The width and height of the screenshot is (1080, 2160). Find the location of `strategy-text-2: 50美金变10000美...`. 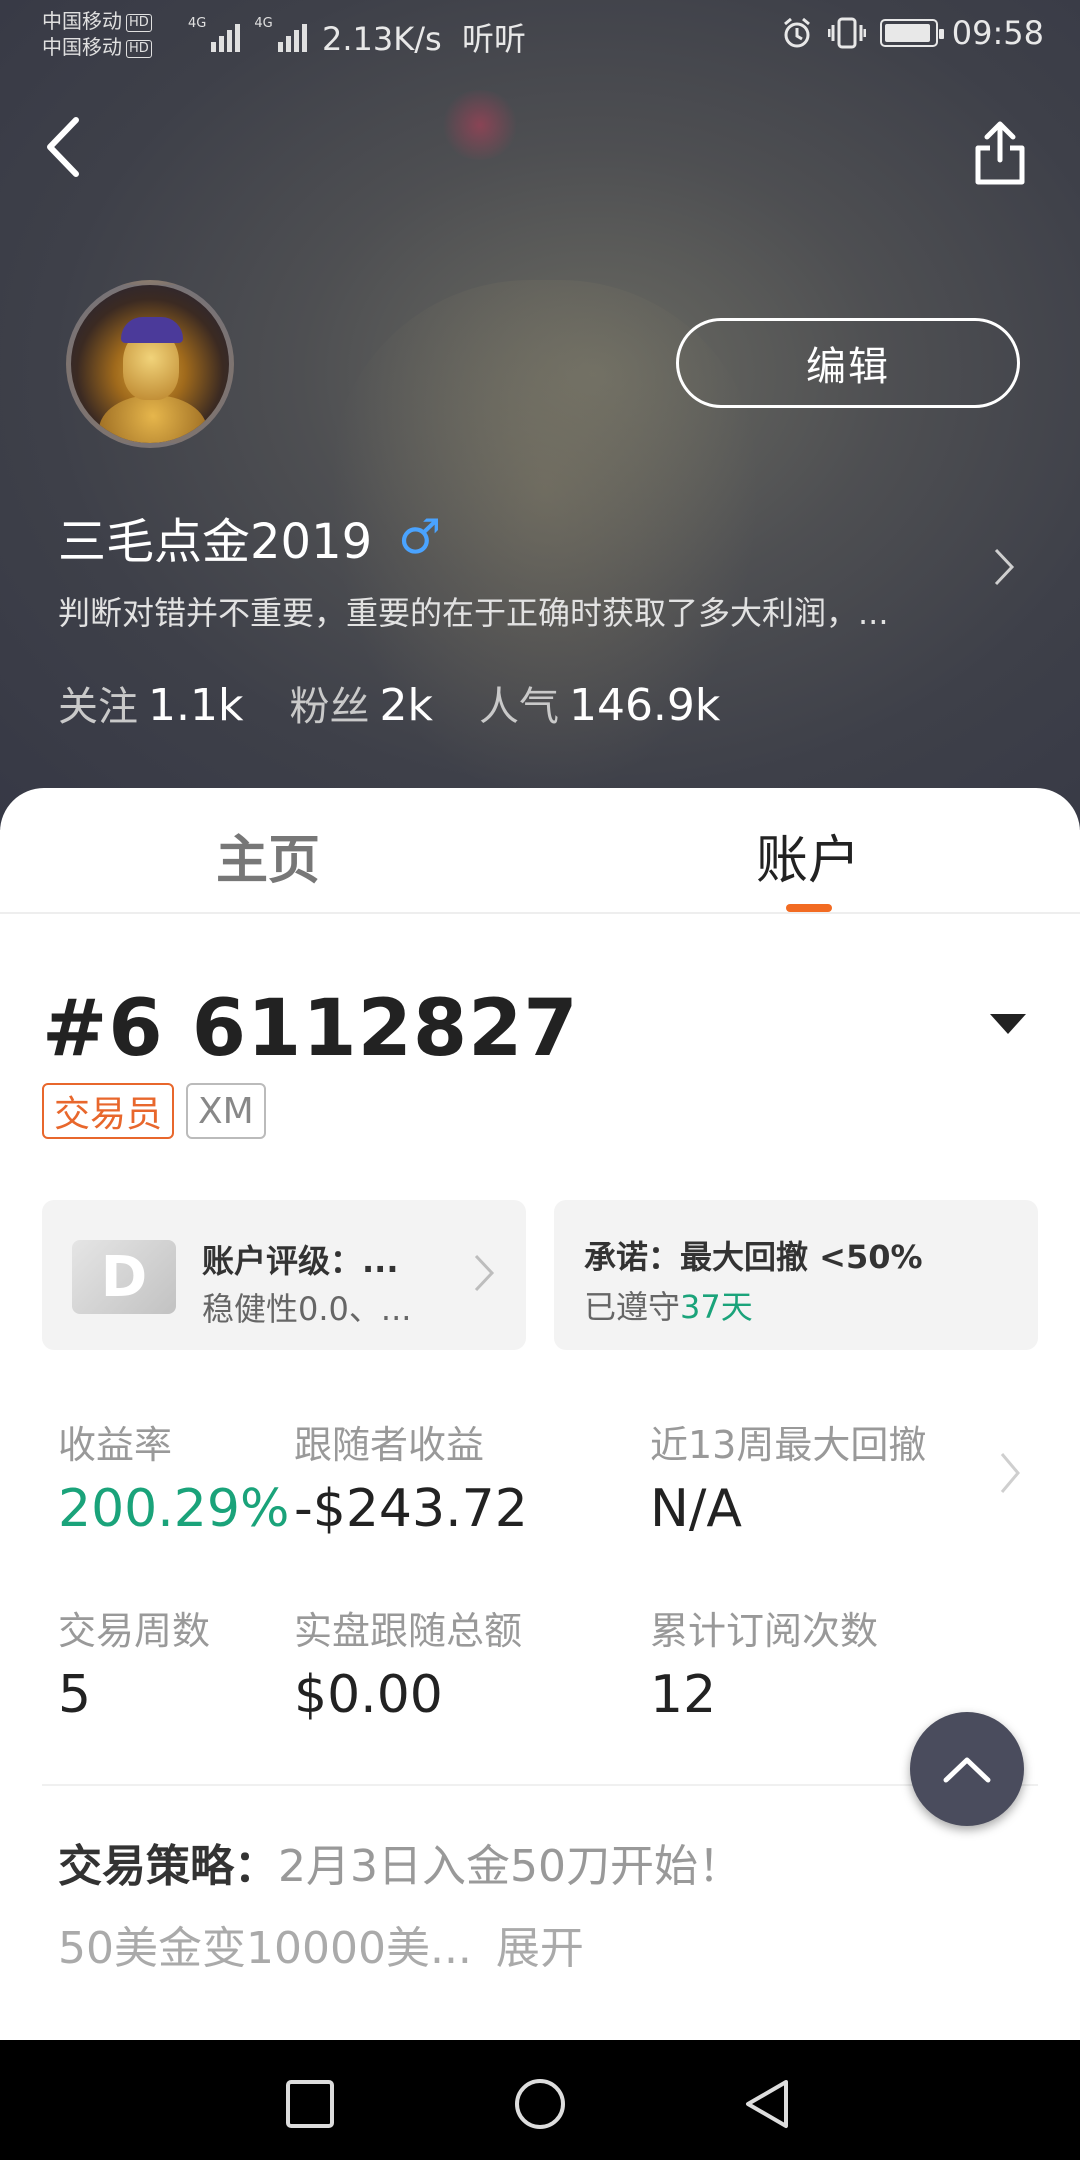

strategy-text-2: 50美金变10000美... is located at coordinates (265, 1948).